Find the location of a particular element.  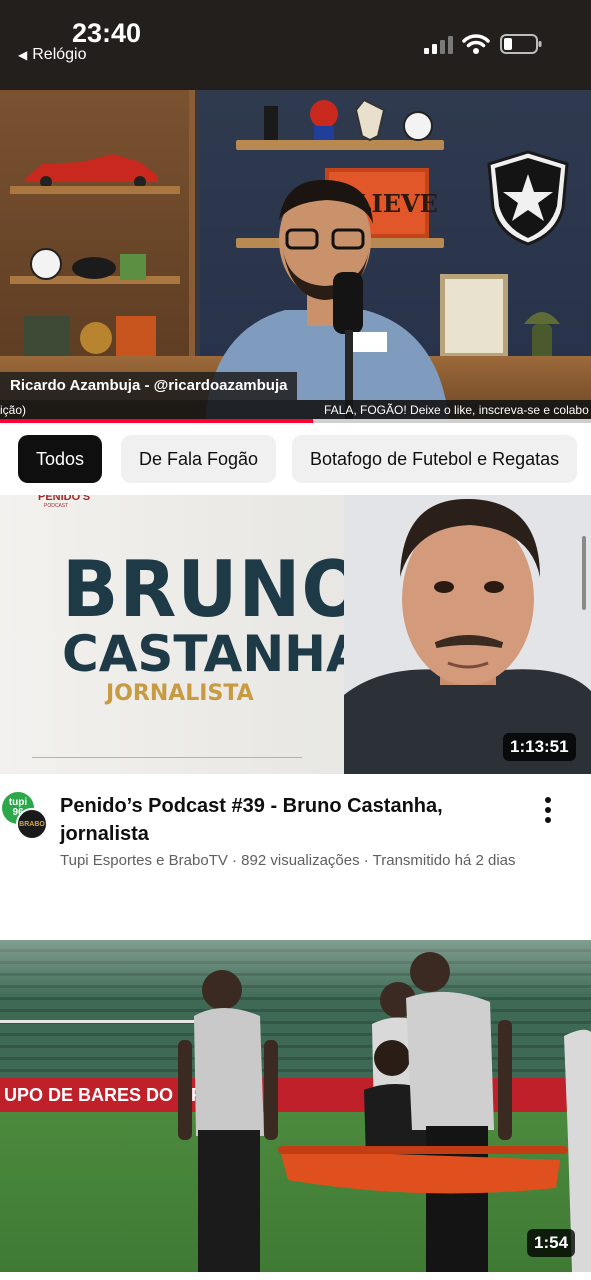

bookshelf is located at coordinates (97, 240).